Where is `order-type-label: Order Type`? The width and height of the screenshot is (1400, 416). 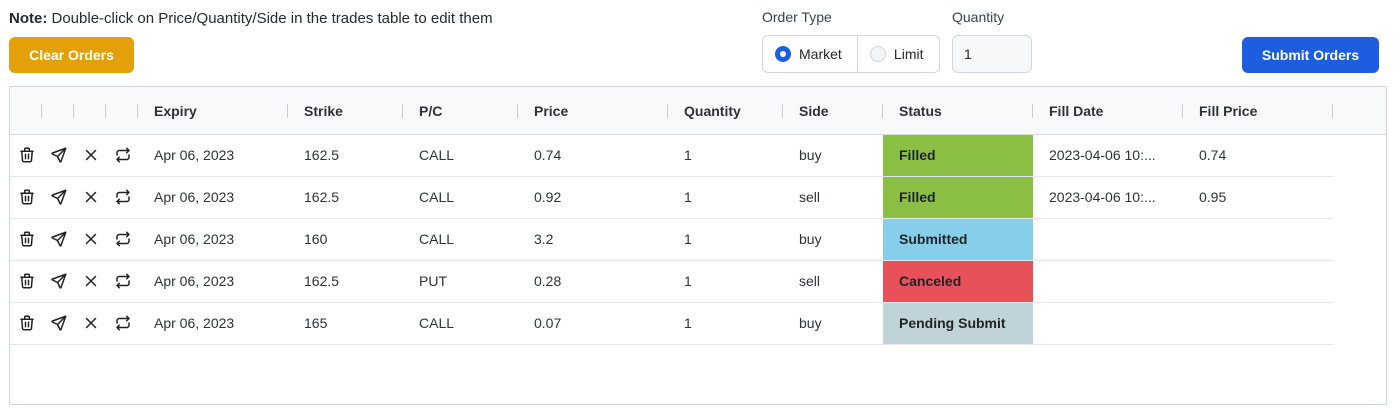 order-type-label: Order Type is located at coordinates (797, 17).